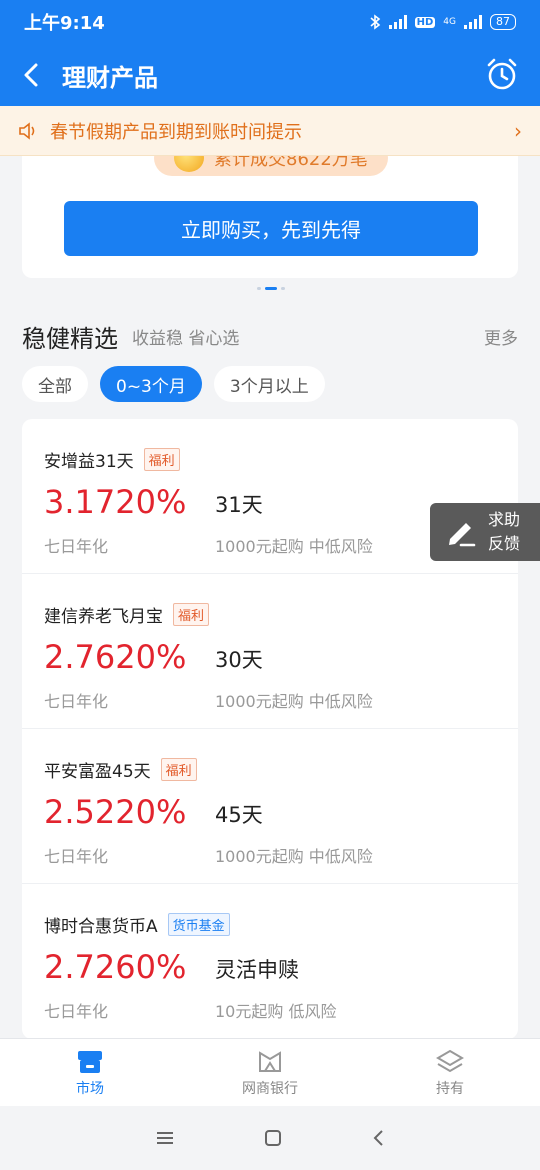 This screenshot has width=540, height=1170. Describe the element at coordinates (198, 924) in the screenshot. I see `fund-type-tag: 货币基金` at that location.